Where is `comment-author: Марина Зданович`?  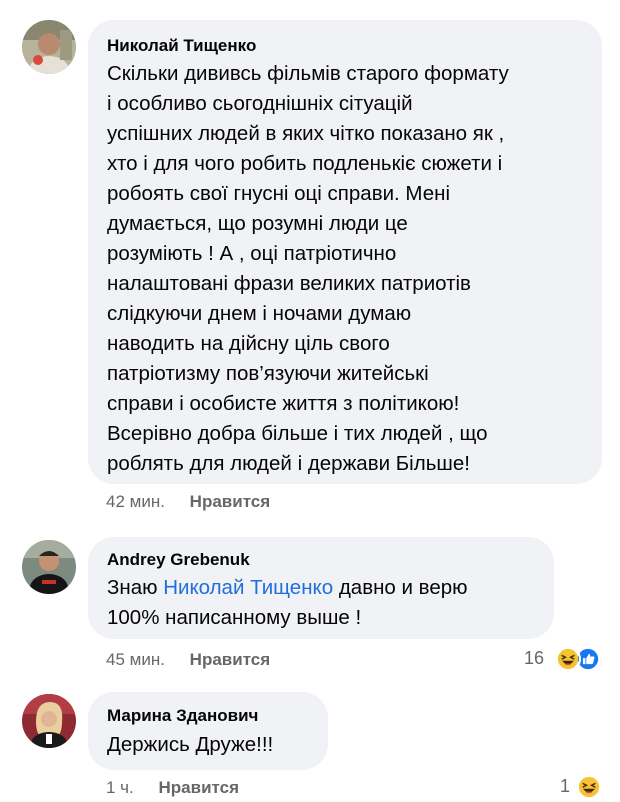
comment-author: Марина Зданович is located at coordinates (182, 716).